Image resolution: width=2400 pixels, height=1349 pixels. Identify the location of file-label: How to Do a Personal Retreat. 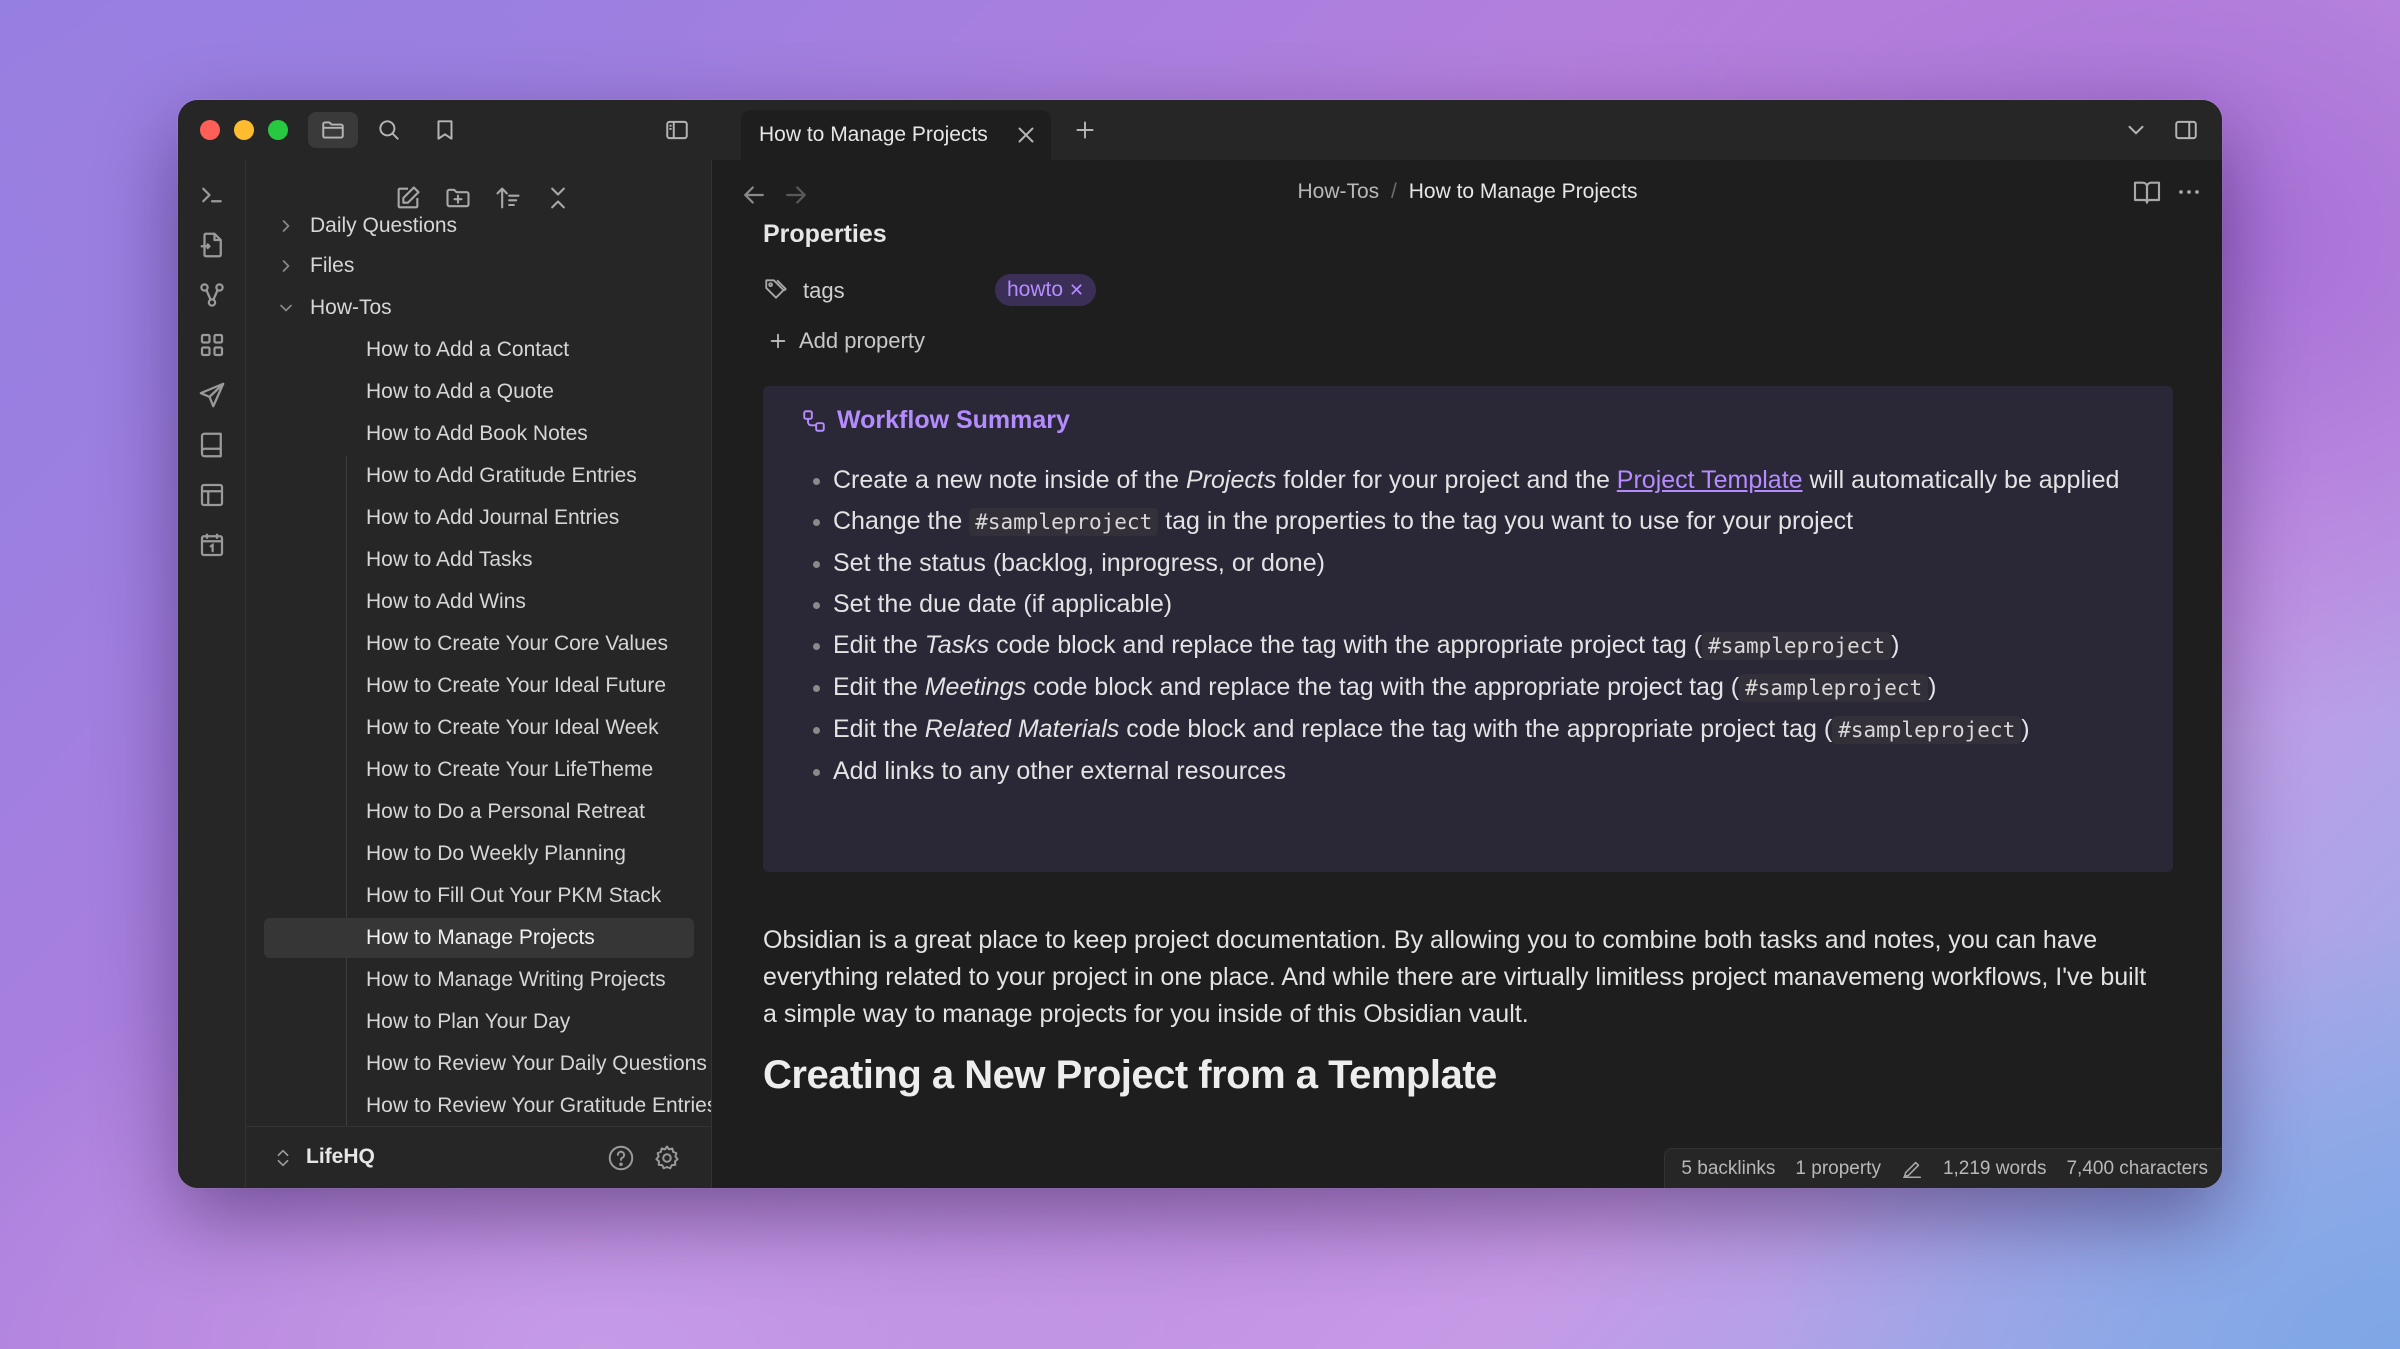
(505, 811).